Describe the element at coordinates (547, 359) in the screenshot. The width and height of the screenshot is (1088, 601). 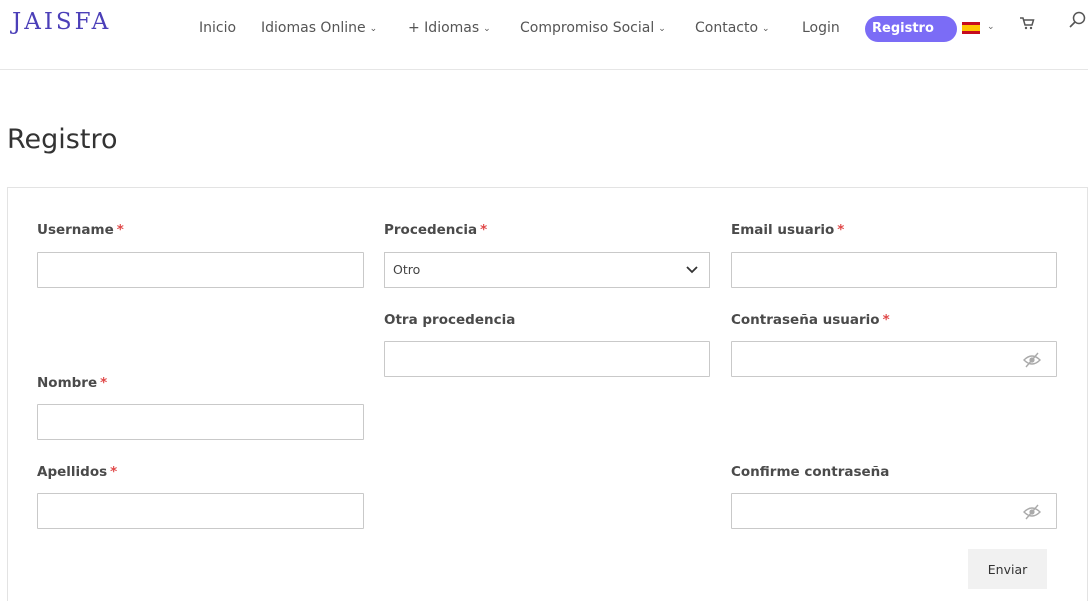
I see `otra-procedencia-input` at that location.